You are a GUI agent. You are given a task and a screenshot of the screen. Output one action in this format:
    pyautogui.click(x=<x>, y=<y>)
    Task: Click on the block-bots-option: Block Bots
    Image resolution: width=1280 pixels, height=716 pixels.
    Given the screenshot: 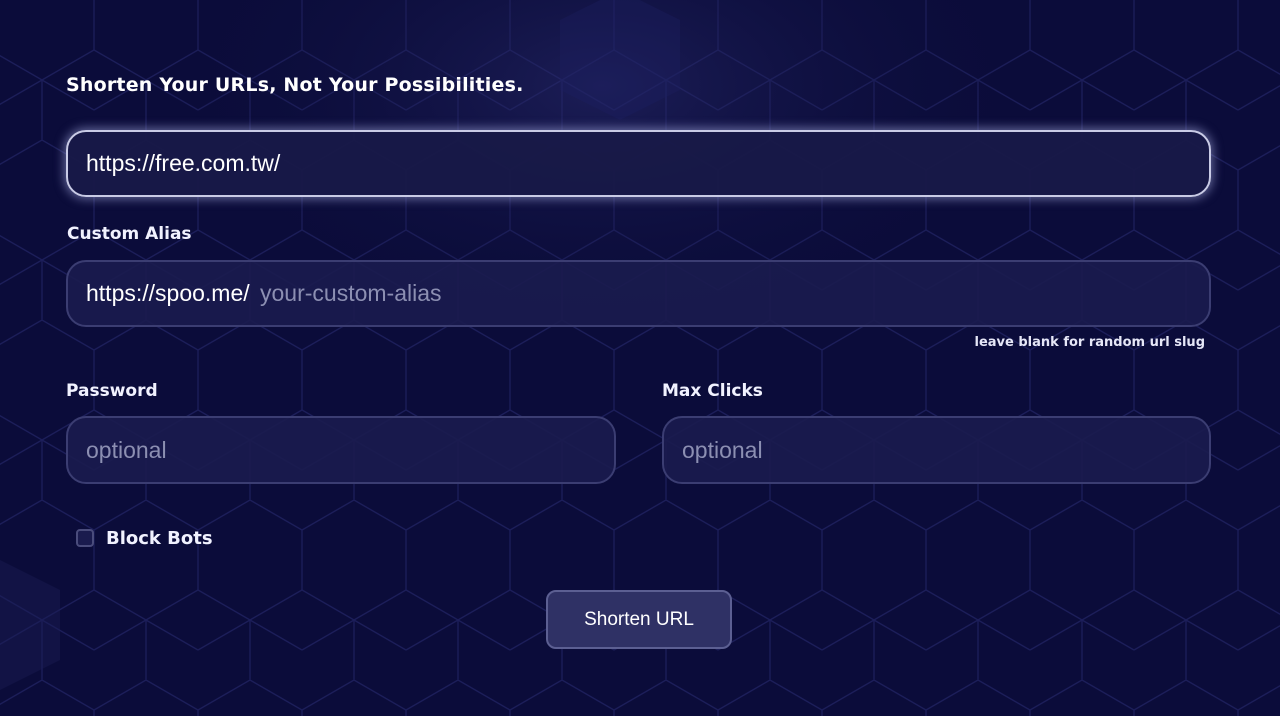 What is the action you would take?
    pyautogui.click(x=144, y=538)
    